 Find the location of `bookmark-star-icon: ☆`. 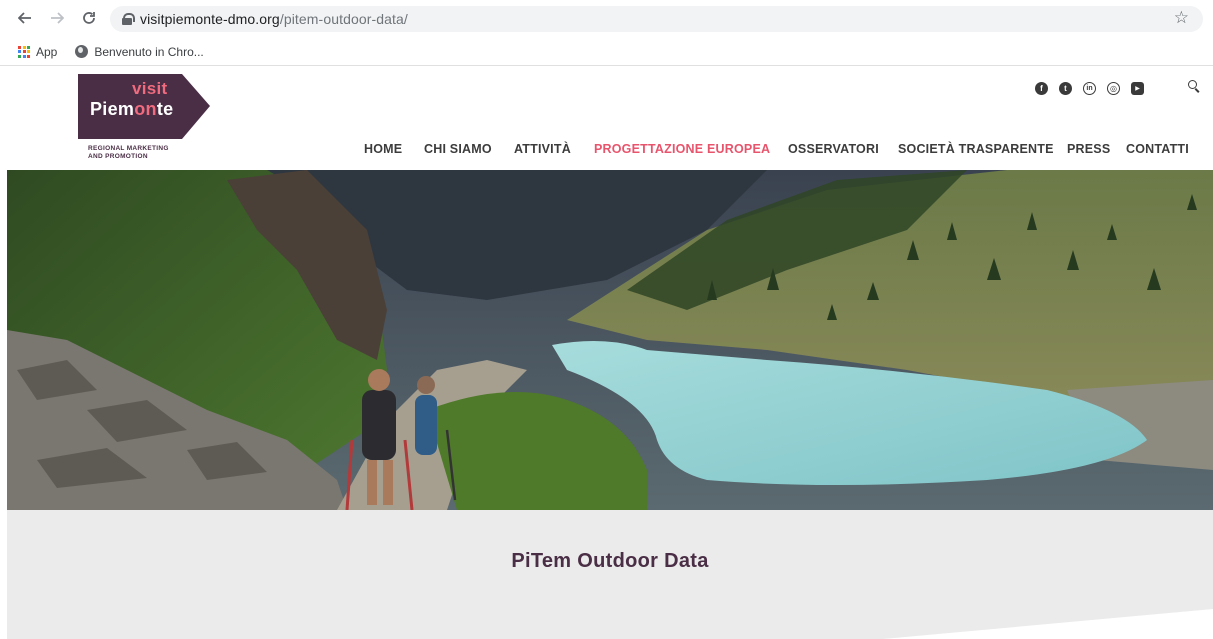

bookmark-star-icon: ☆ is located at coordinates (1181, 18).